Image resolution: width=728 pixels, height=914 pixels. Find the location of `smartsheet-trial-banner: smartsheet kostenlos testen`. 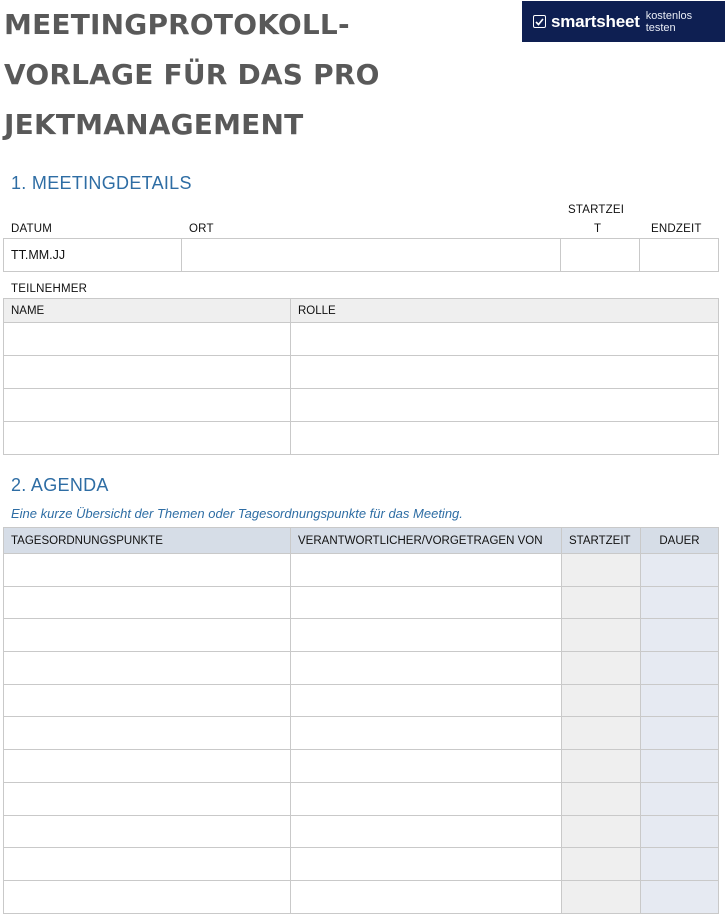

smartsheet-trial-banner: smartsheet kostenlos testen is located at coordinates (623, 21).